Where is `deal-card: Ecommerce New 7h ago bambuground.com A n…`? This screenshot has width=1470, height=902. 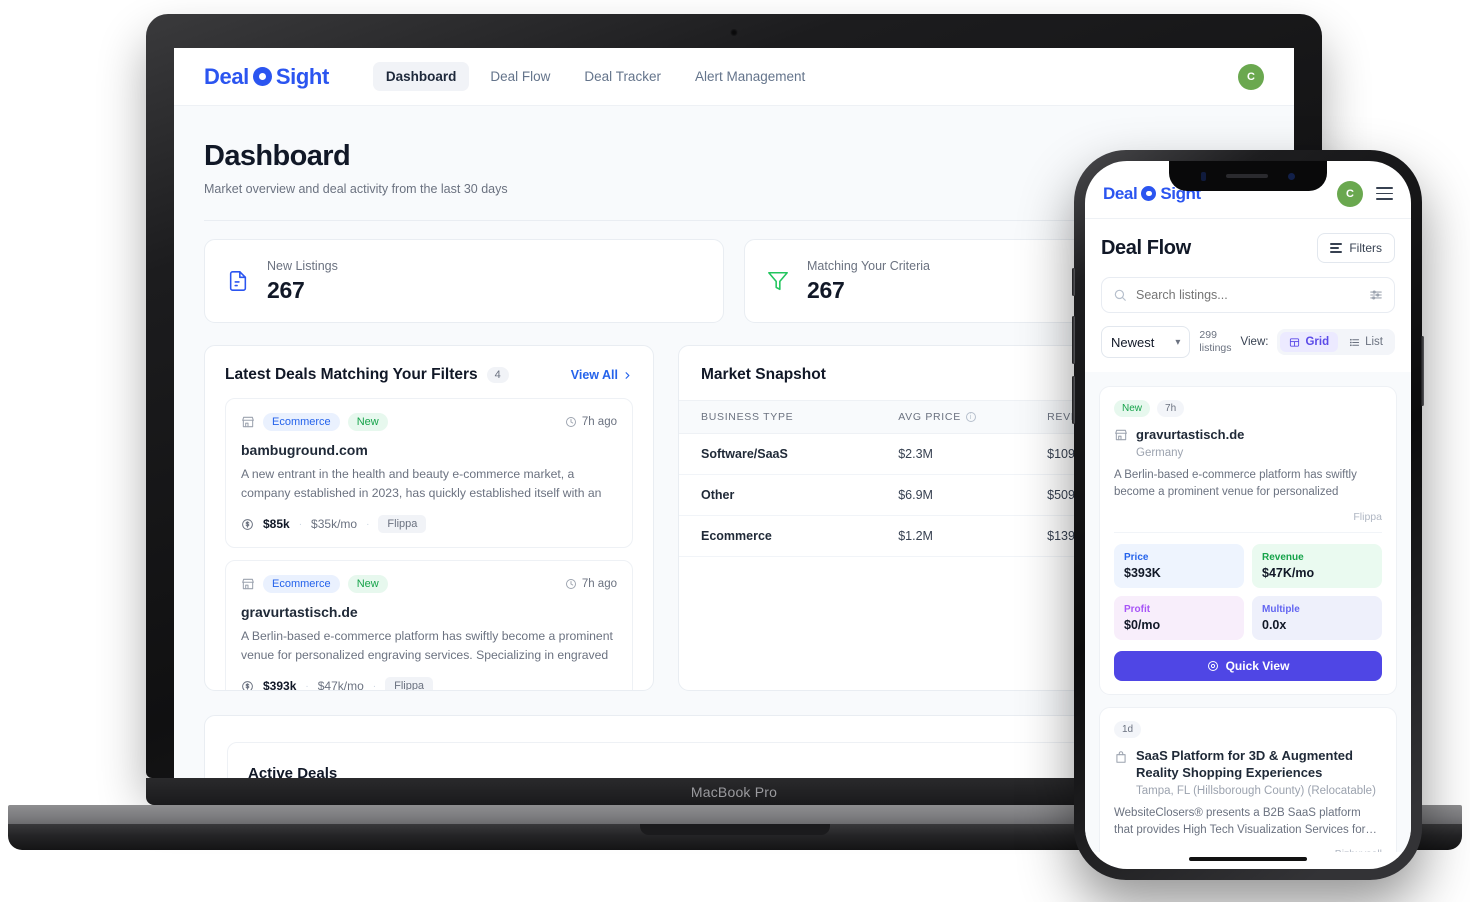
deal-card: Ecommerce New 7h ago bambuground.com A n… is located at coordinates (429, 473).